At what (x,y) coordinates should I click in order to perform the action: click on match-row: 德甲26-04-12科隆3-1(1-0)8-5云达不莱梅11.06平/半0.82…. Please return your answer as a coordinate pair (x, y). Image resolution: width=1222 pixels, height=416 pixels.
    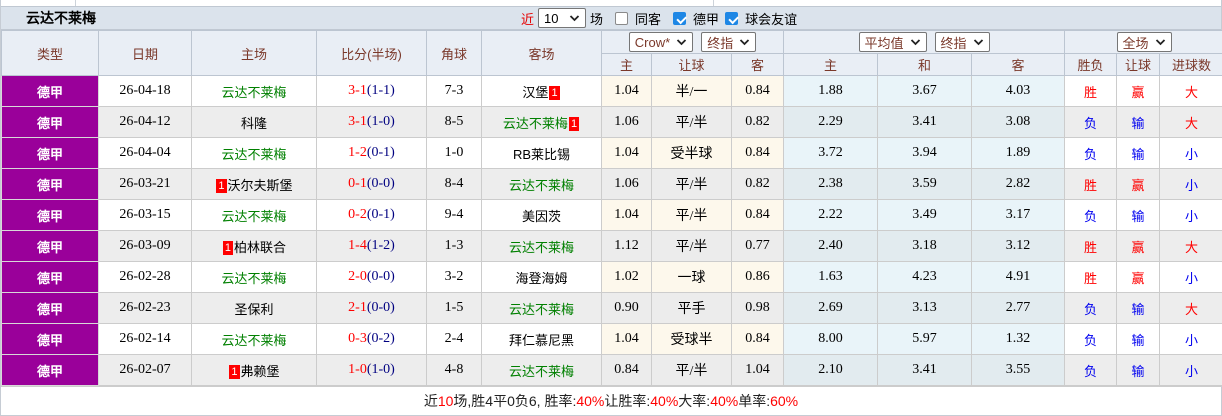
    Looking at the image, I should click on (612, 122).